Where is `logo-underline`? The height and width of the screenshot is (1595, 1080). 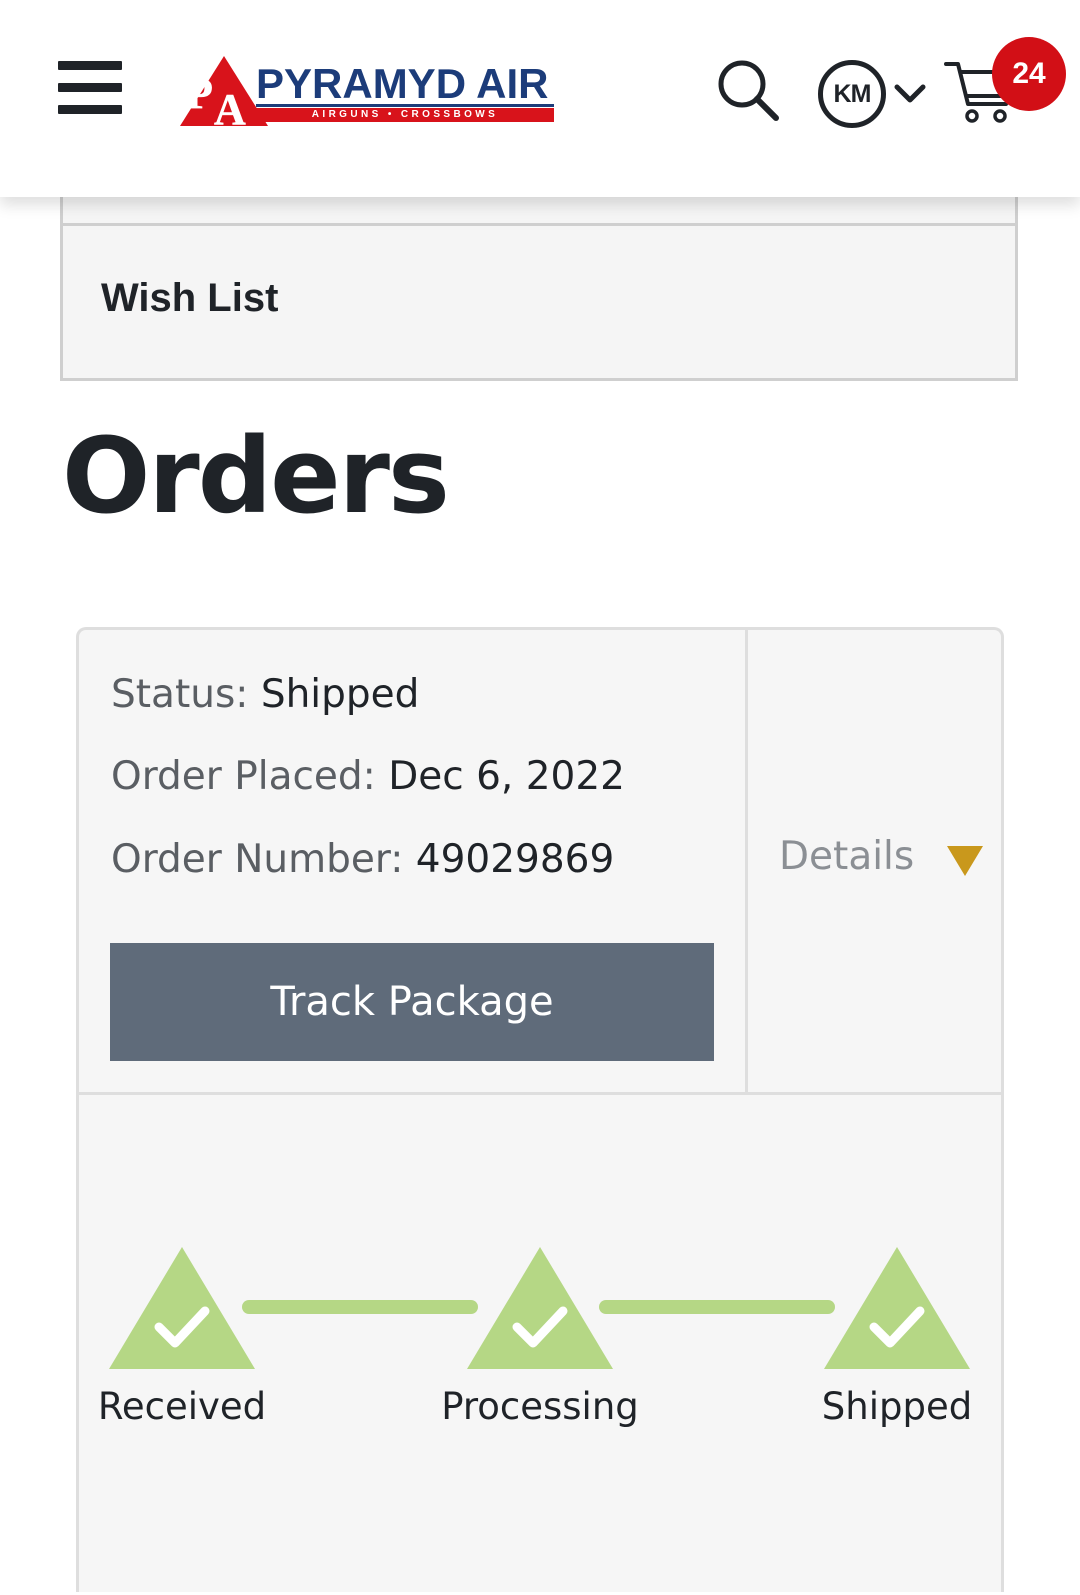 logo-underline is located at coordinates (405, 105).